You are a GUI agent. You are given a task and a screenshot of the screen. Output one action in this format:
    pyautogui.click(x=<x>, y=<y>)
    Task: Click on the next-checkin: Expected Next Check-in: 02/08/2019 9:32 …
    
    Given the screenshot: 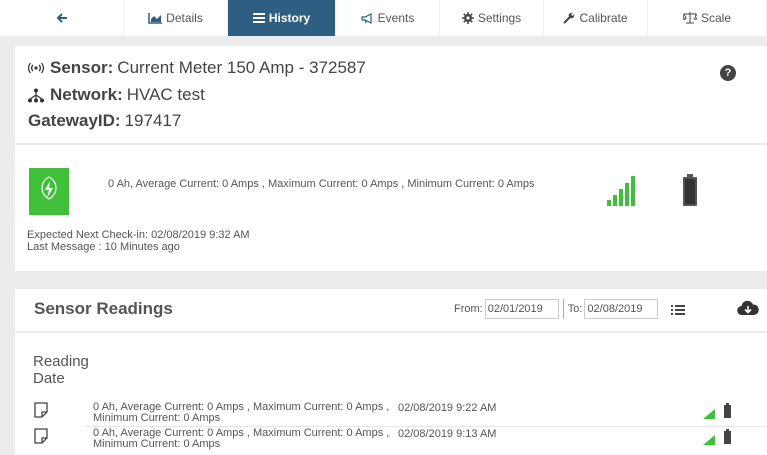 What is the action you would take?
    pyautogui.click(x=138, y=235)
    